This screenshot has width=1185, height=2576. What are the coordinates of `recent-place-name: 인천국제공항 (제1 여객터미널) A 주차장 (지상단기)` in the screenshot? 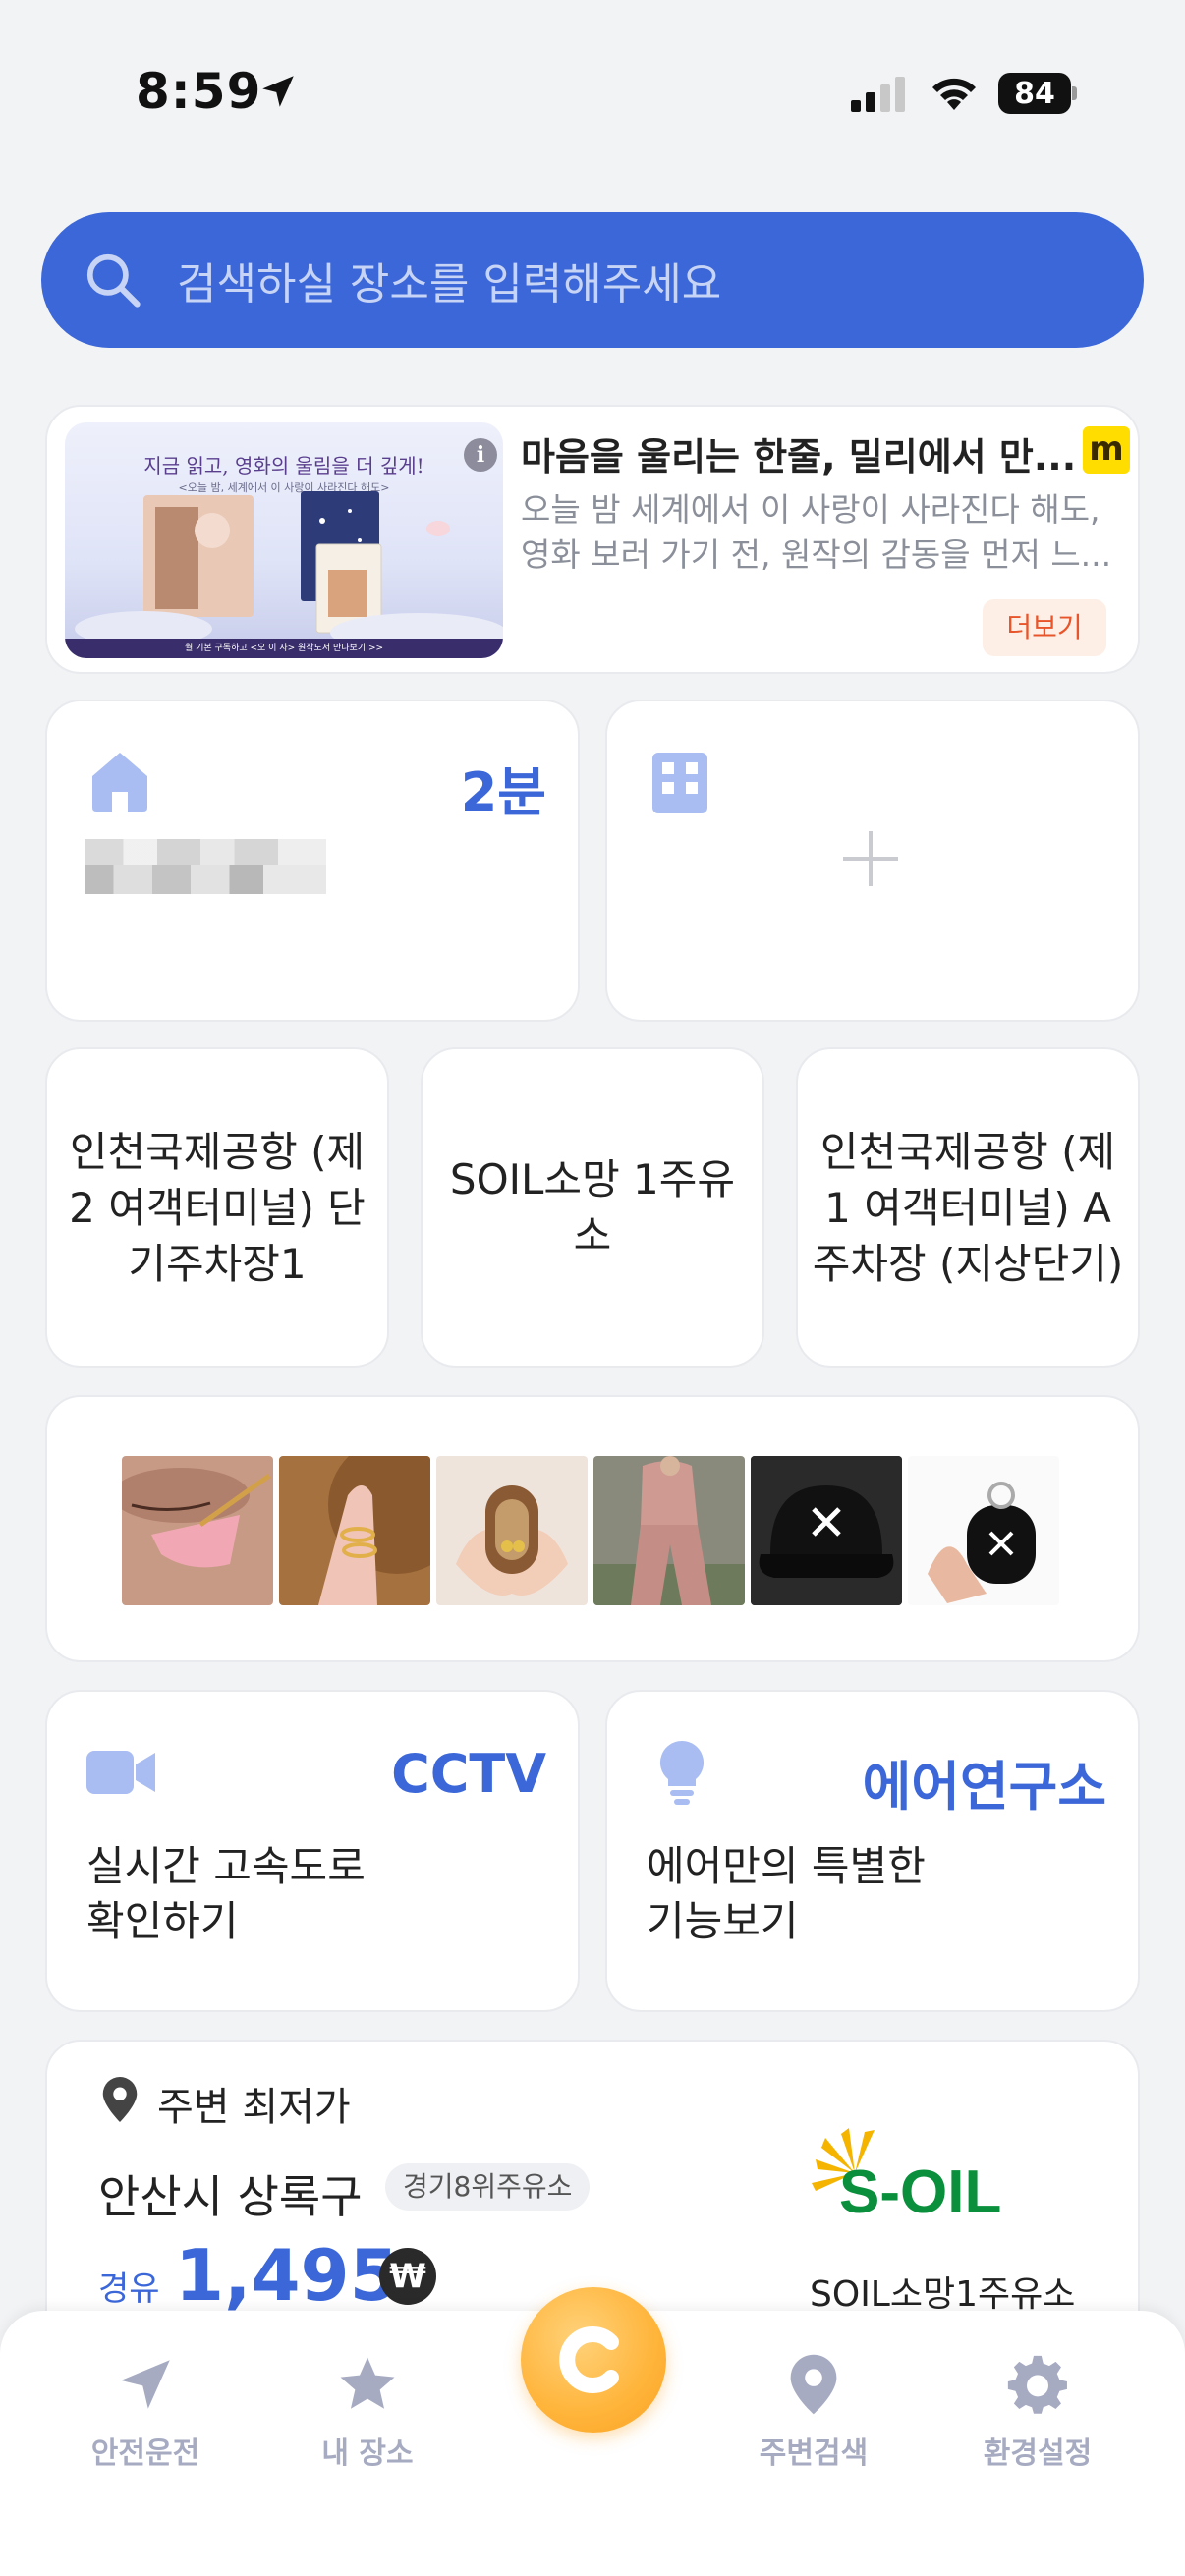 It's located at (968, 1207).